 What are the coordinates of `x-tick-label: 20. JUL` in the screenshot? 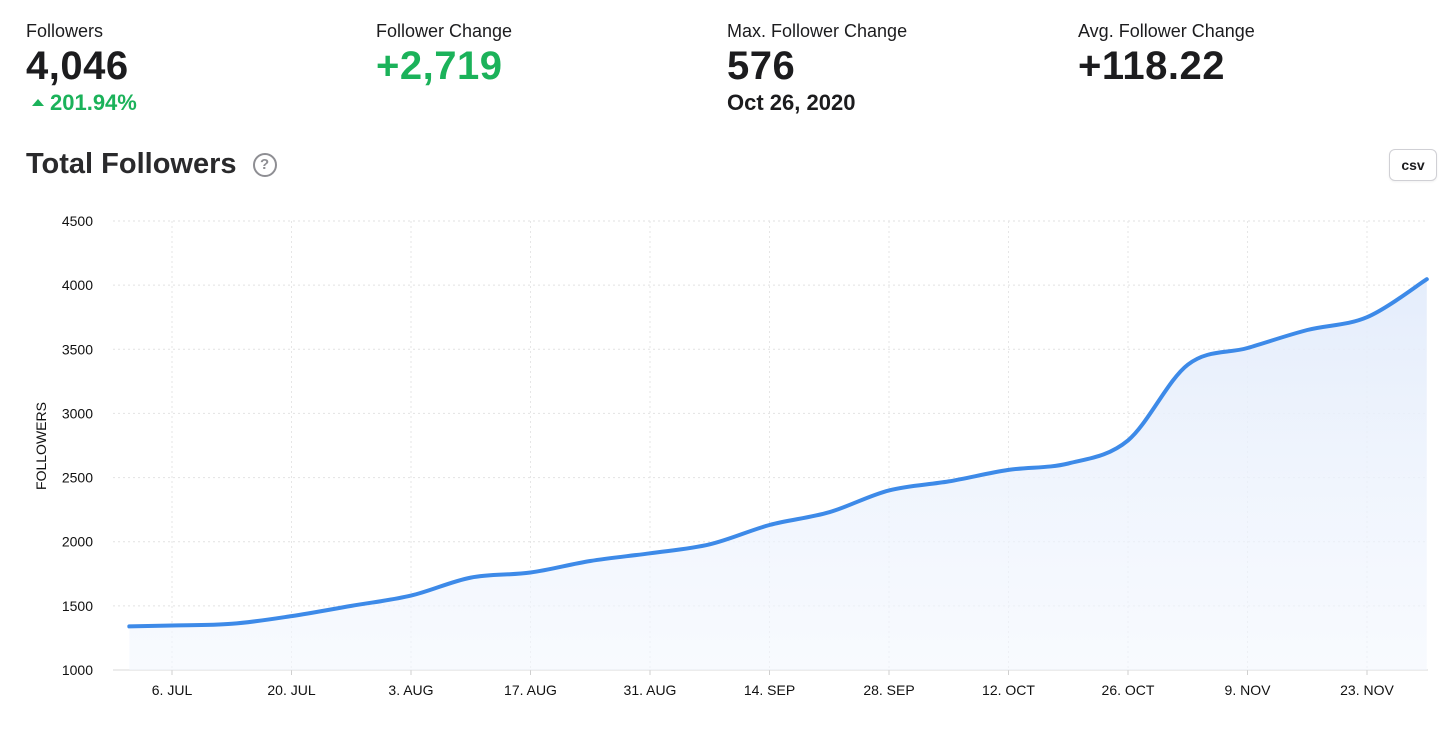 It's located at (291, 690).